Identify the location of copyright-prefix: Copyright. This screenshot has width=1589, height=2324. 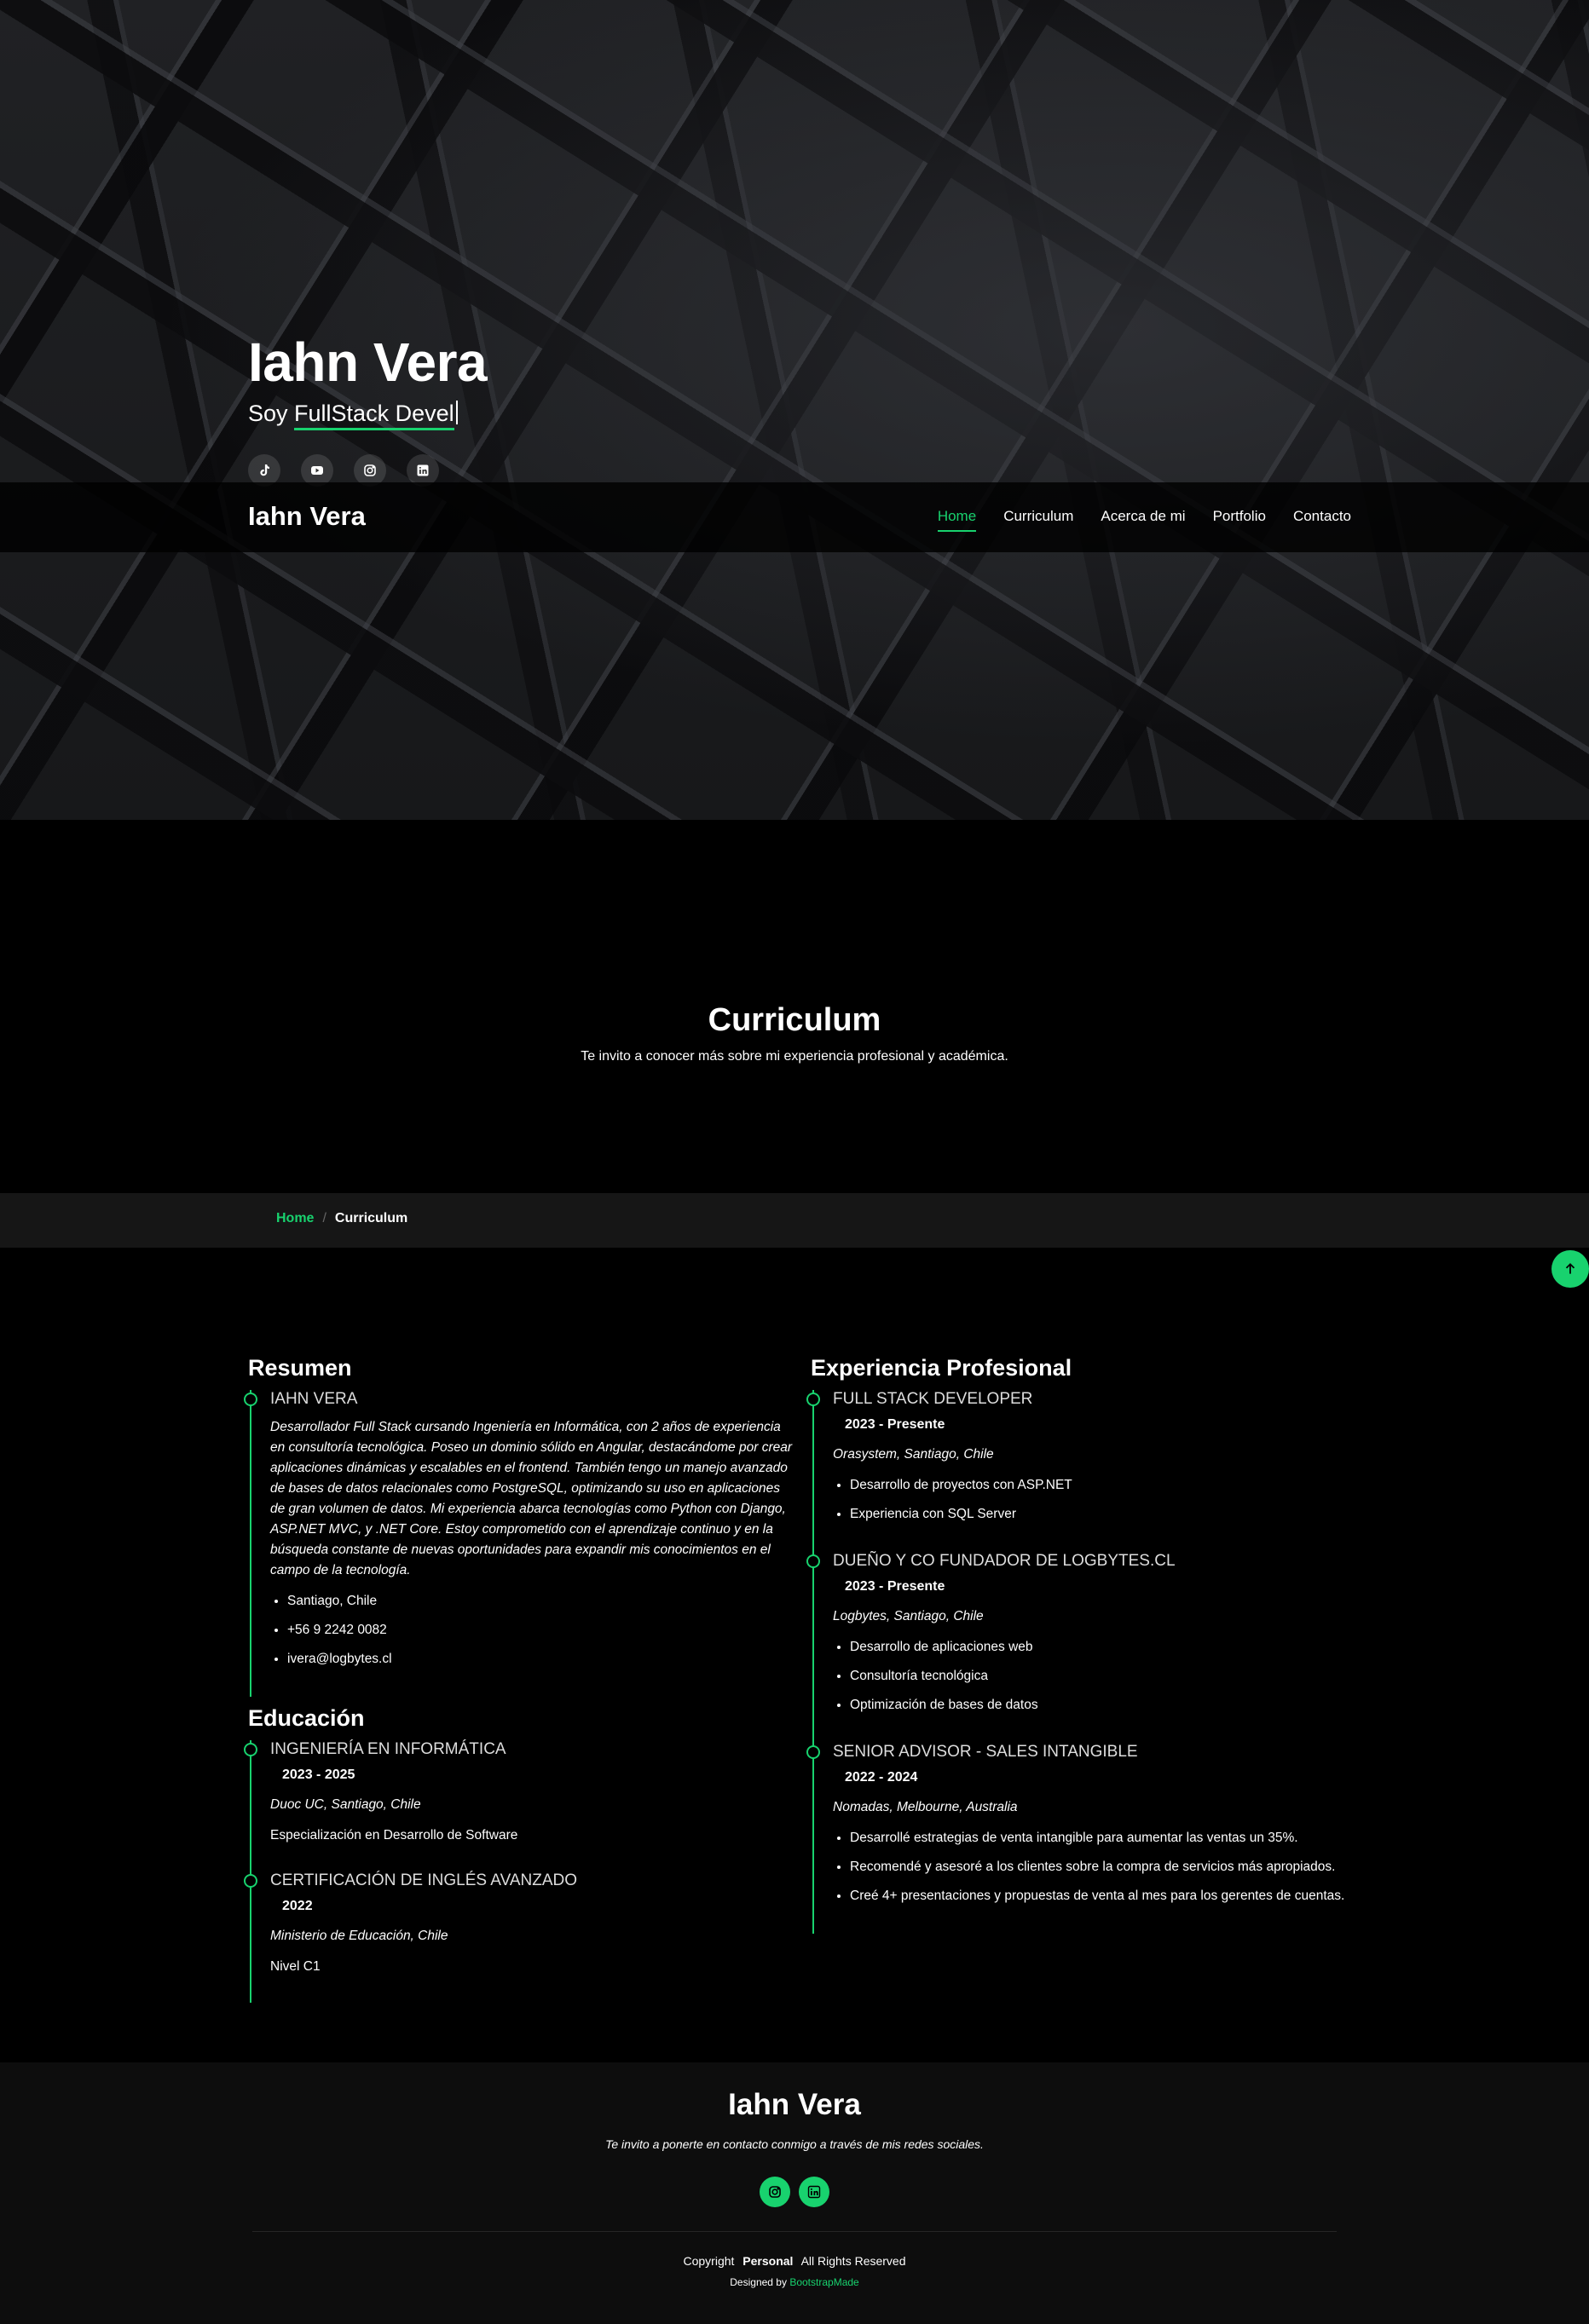
(709, 2261).